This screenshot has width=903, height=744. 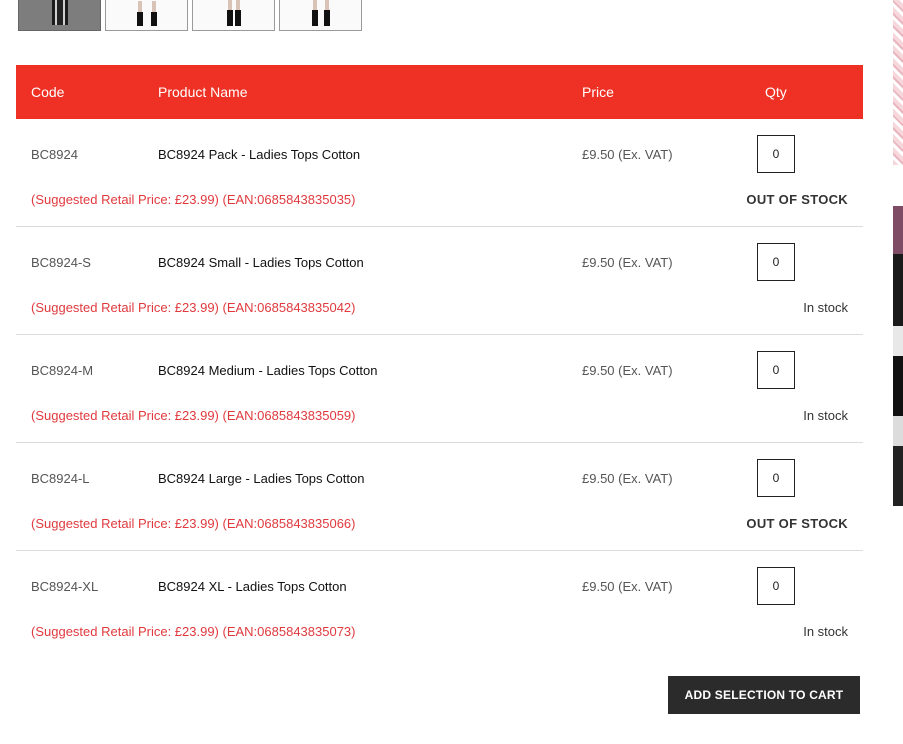 I want to click on thumbnail-gallery, so click(x=190, y=15).